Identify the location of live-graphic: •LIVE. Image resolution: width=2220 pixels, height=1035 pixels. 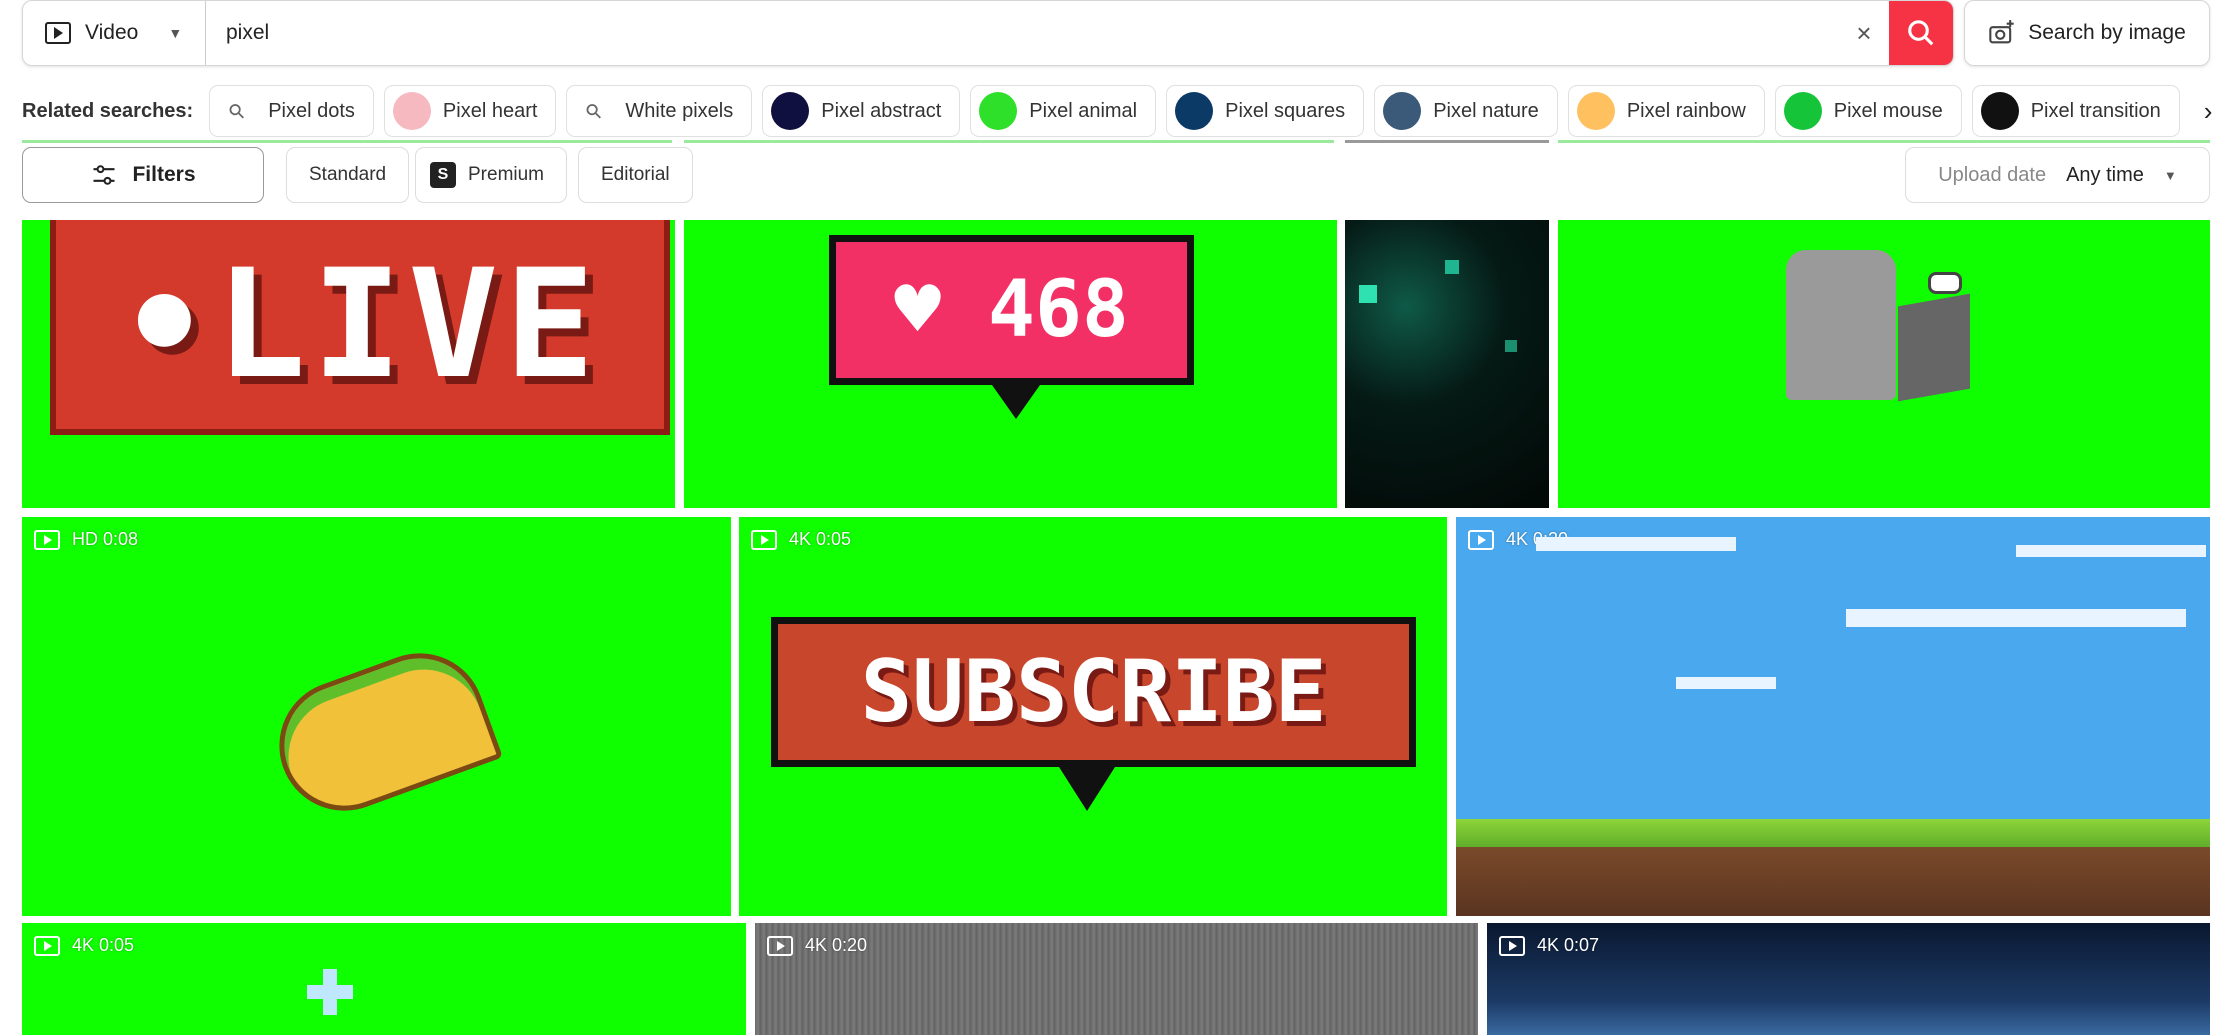
(360, 327).